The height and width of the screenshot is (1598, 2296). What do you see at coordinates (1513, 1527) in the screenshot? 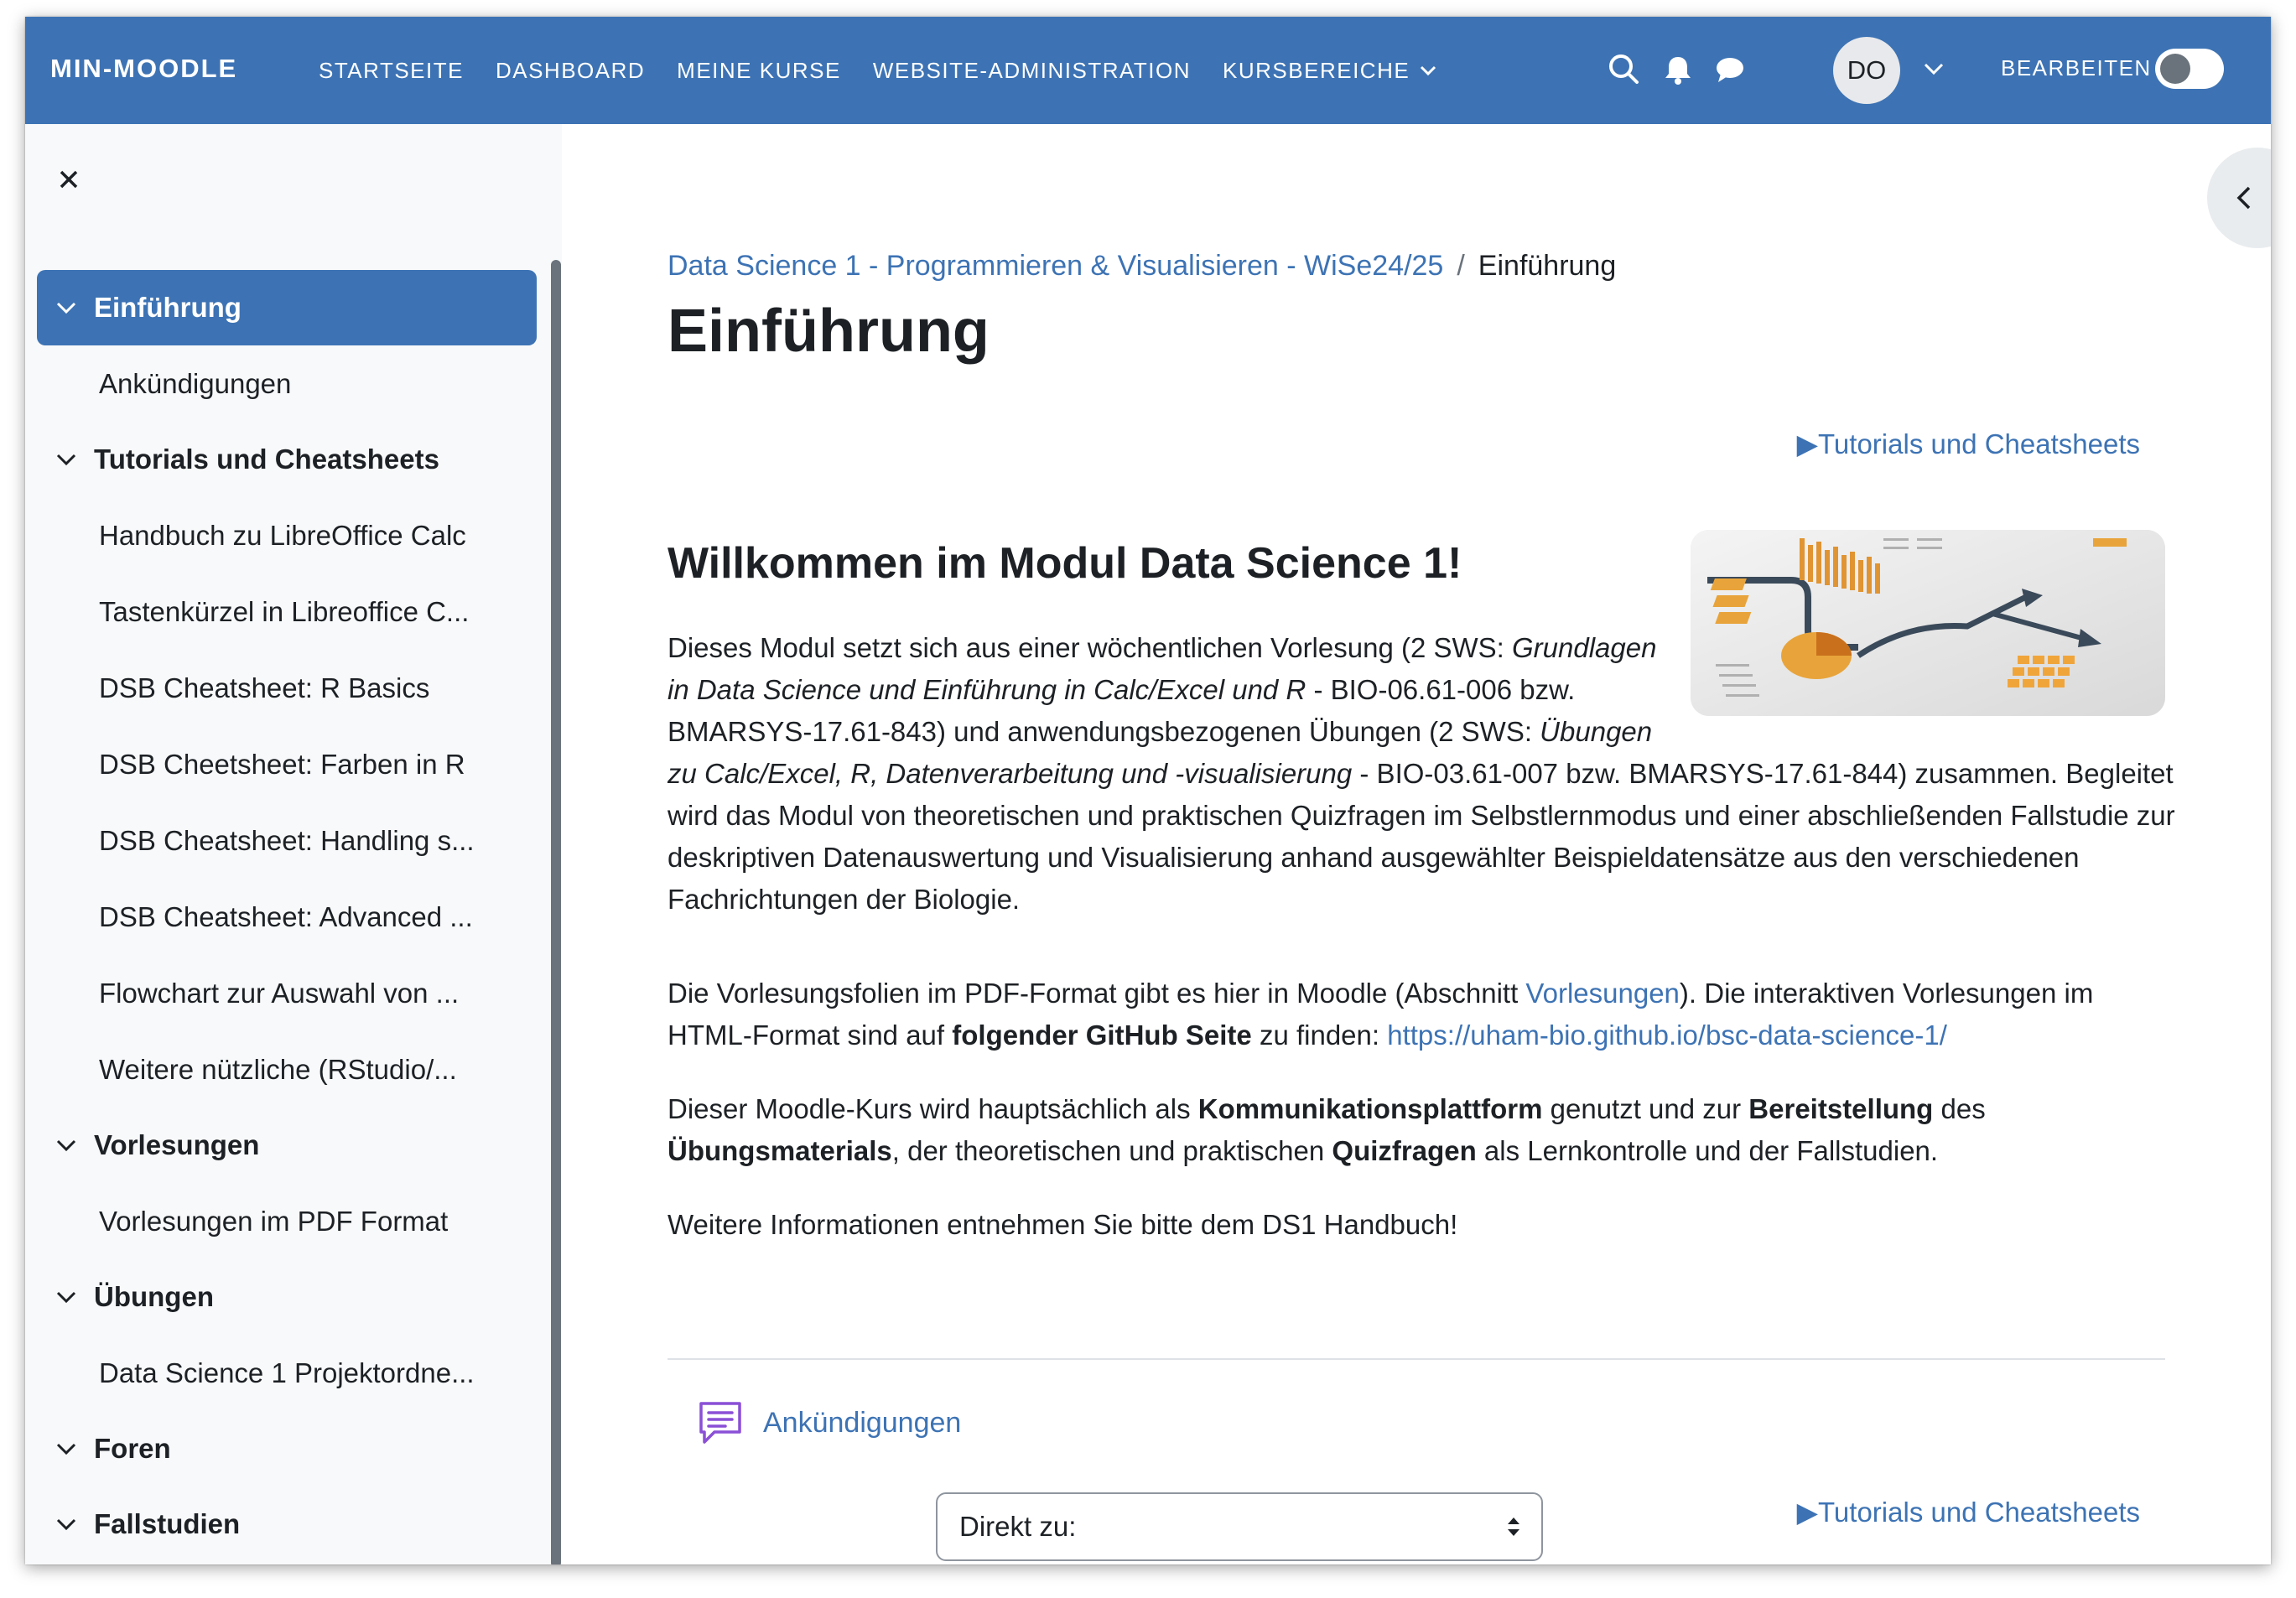
I see `select-arrows-icon` at bounding box center [1513, 1527].